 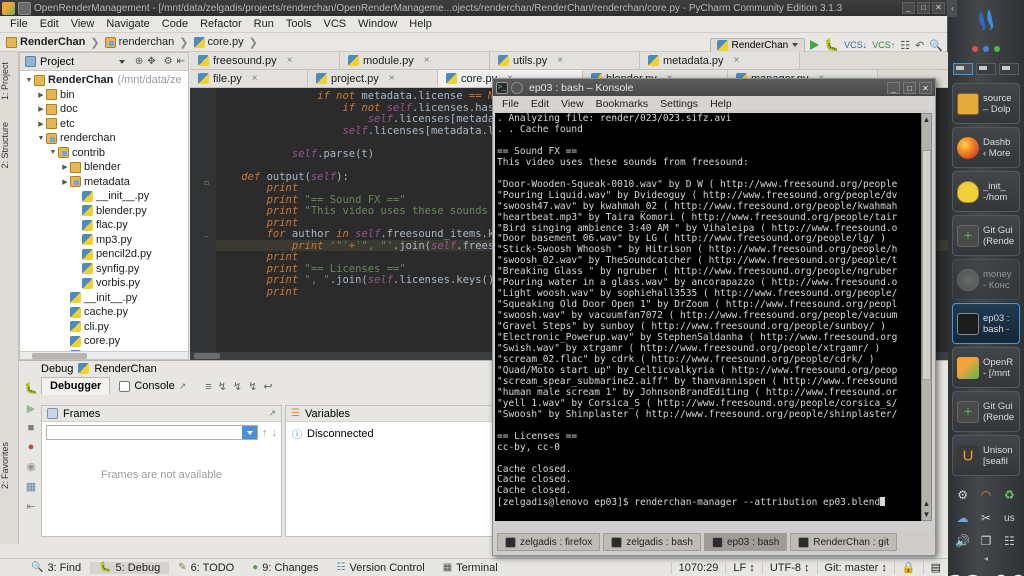 What do you see at coordinates (175, 24) in the screenshot?
I see `menu-item-code: Code` at bounding box center [175, 24].